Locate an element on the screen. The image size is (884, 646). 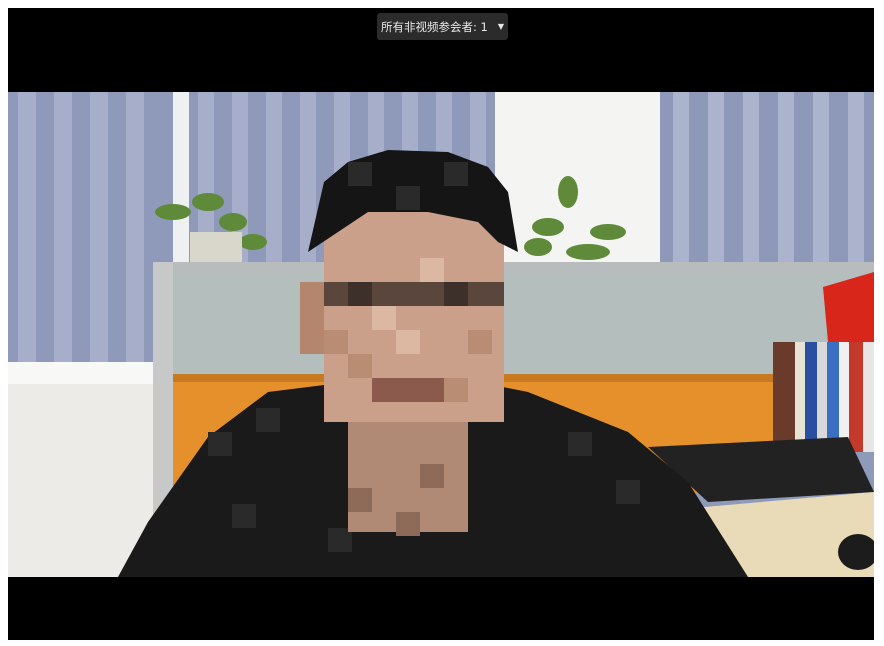
non-video-participants-dropdown: 所有非视频参会者: 1 ▼ is located at coordinates (442, 26).